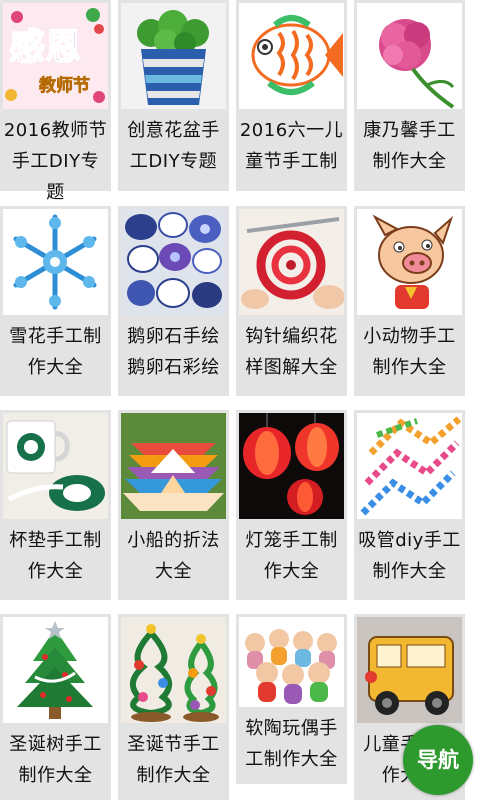  I want to click on craft-card: 鹅卵石手绘鹅卵石彩绘, so click(173, 301).